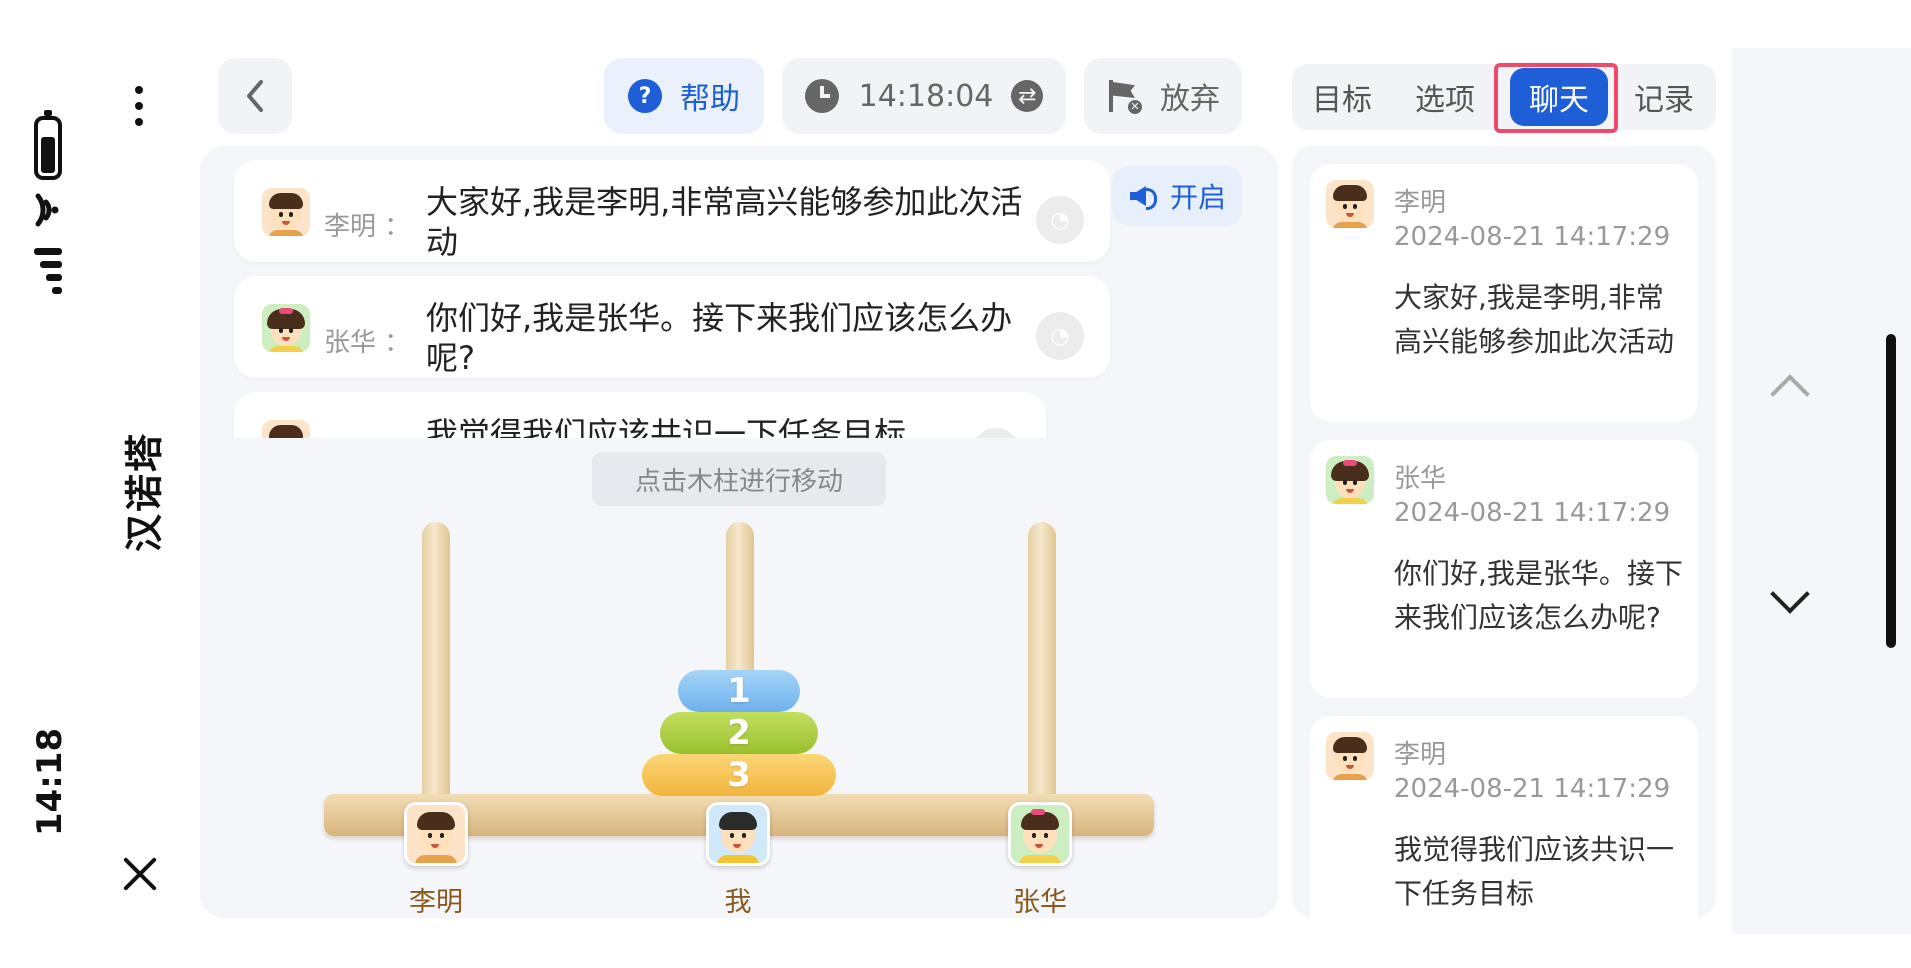 This screenshot has height=968, width=1911. What do you see at coordinates (739, 775) in the screenshot?
I see `disk-3: 3` at bounding box center [739, 775].